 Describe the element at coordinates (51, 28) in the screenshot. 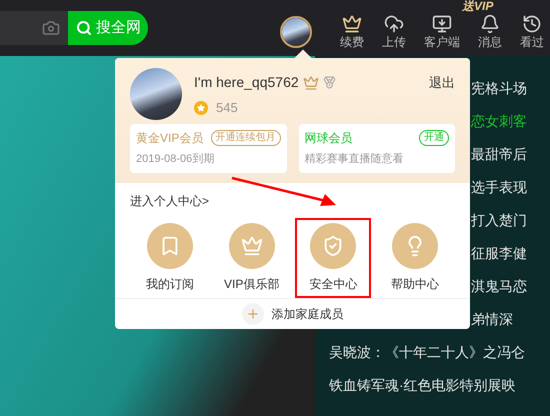

I see `camera-icon` at that location.